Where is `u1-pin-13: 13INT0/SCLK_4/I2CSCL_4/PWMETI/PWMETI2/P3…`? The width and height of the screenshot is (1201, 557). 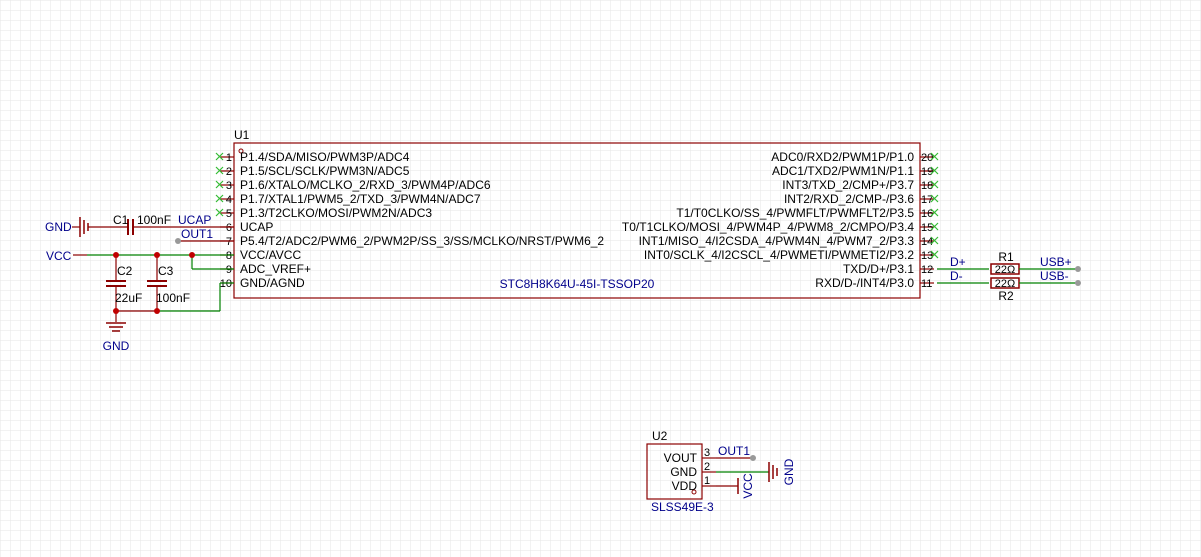 u1-pin-13: 13INT0/SCLK_4/I2CSCL_4/PWMETI/PWMETI2/P3… is located at coordinates (789, 255).